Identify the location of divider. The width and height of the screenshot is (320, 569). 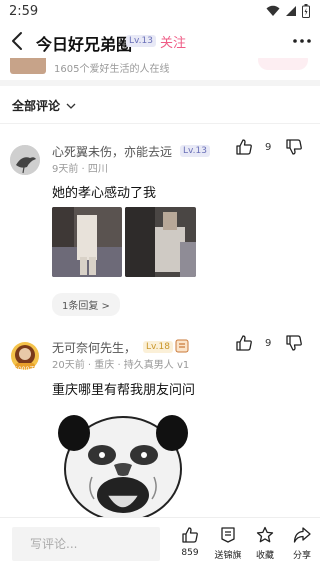
(160, 123).